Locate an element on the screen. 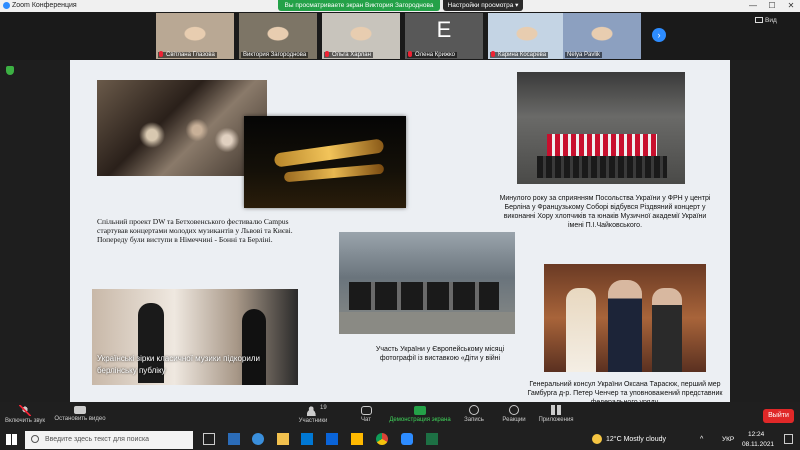  reactions-button: Реакции is located at coordinates (514, 416).